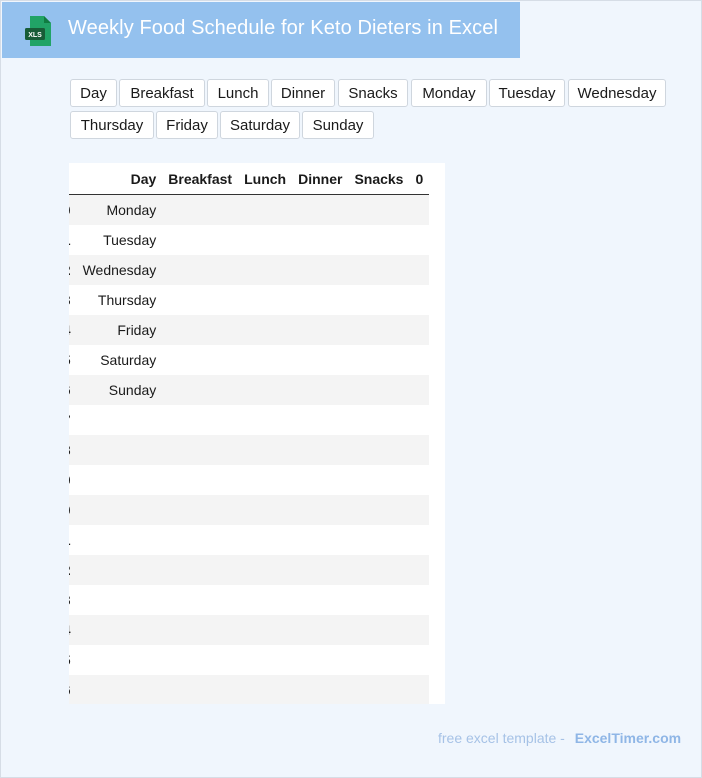 This screenshot has height=778, width=702. Describe the element at coordinates (119, 300) in the screenshot. I see `day-cell: Thursday` at that location.